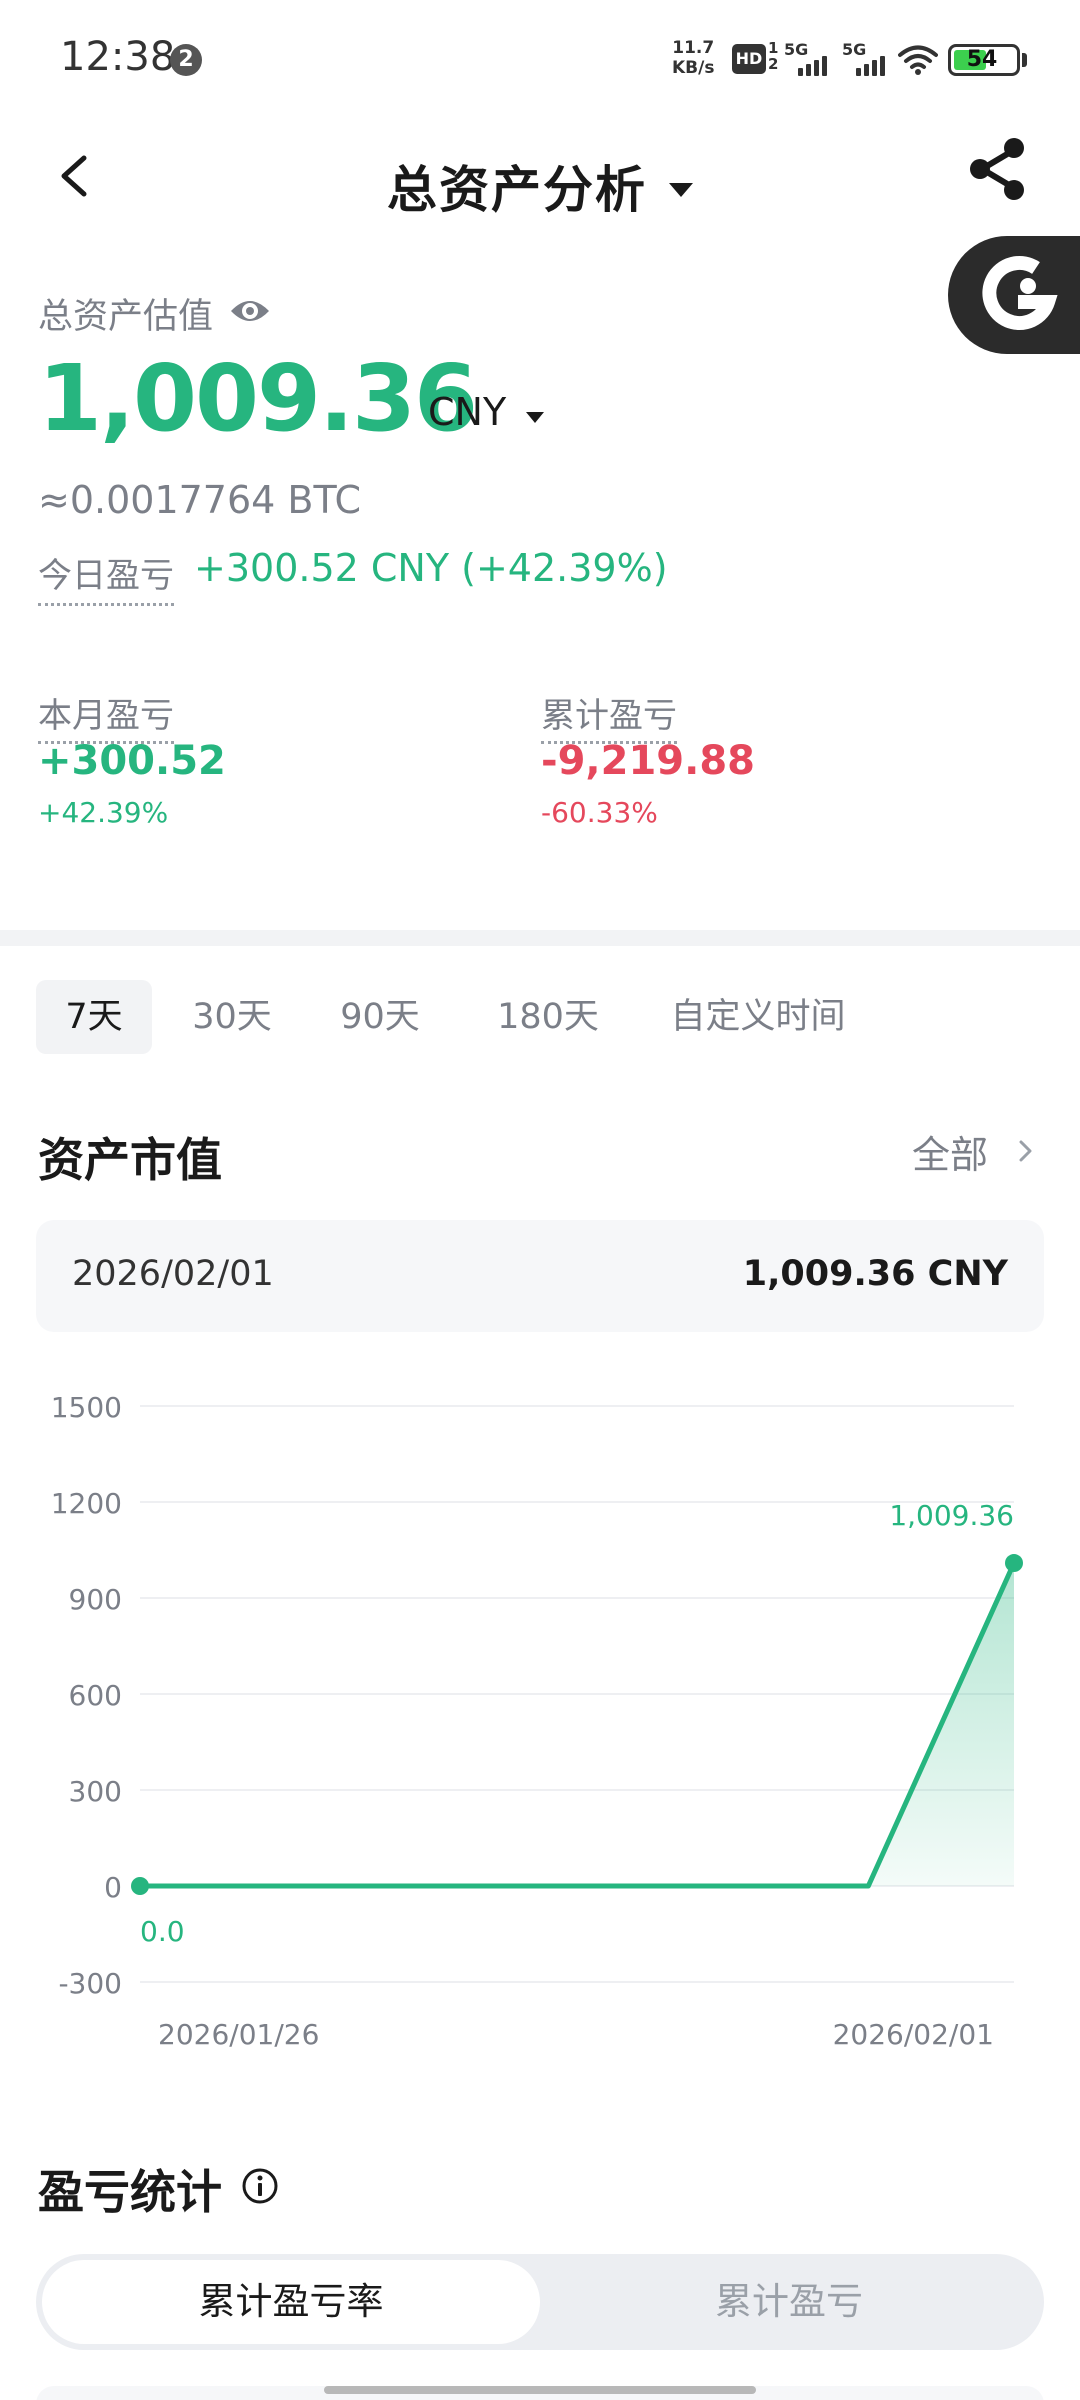 The width and height of the screenshot is (1080, 2400). Describe the element at coordinates (94, 1017) in the screenshot. I see `tab-7d: 7天` at that location.